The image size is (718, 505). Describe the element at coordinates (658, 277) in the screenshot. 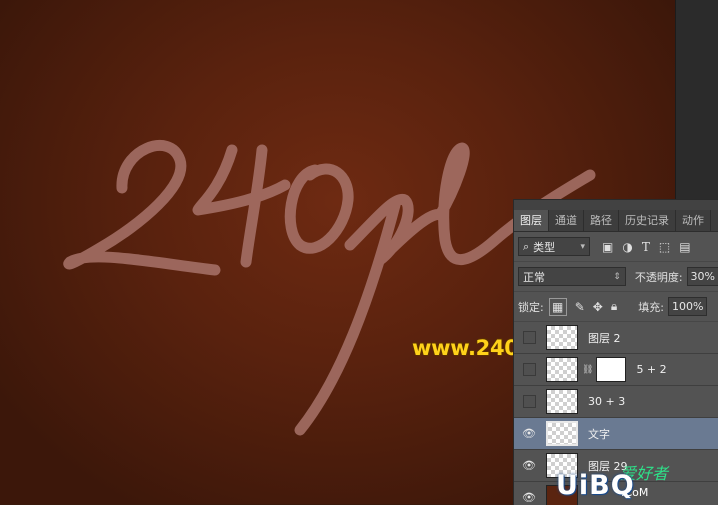

I see `opacity-label: 不透明度:` at that location.